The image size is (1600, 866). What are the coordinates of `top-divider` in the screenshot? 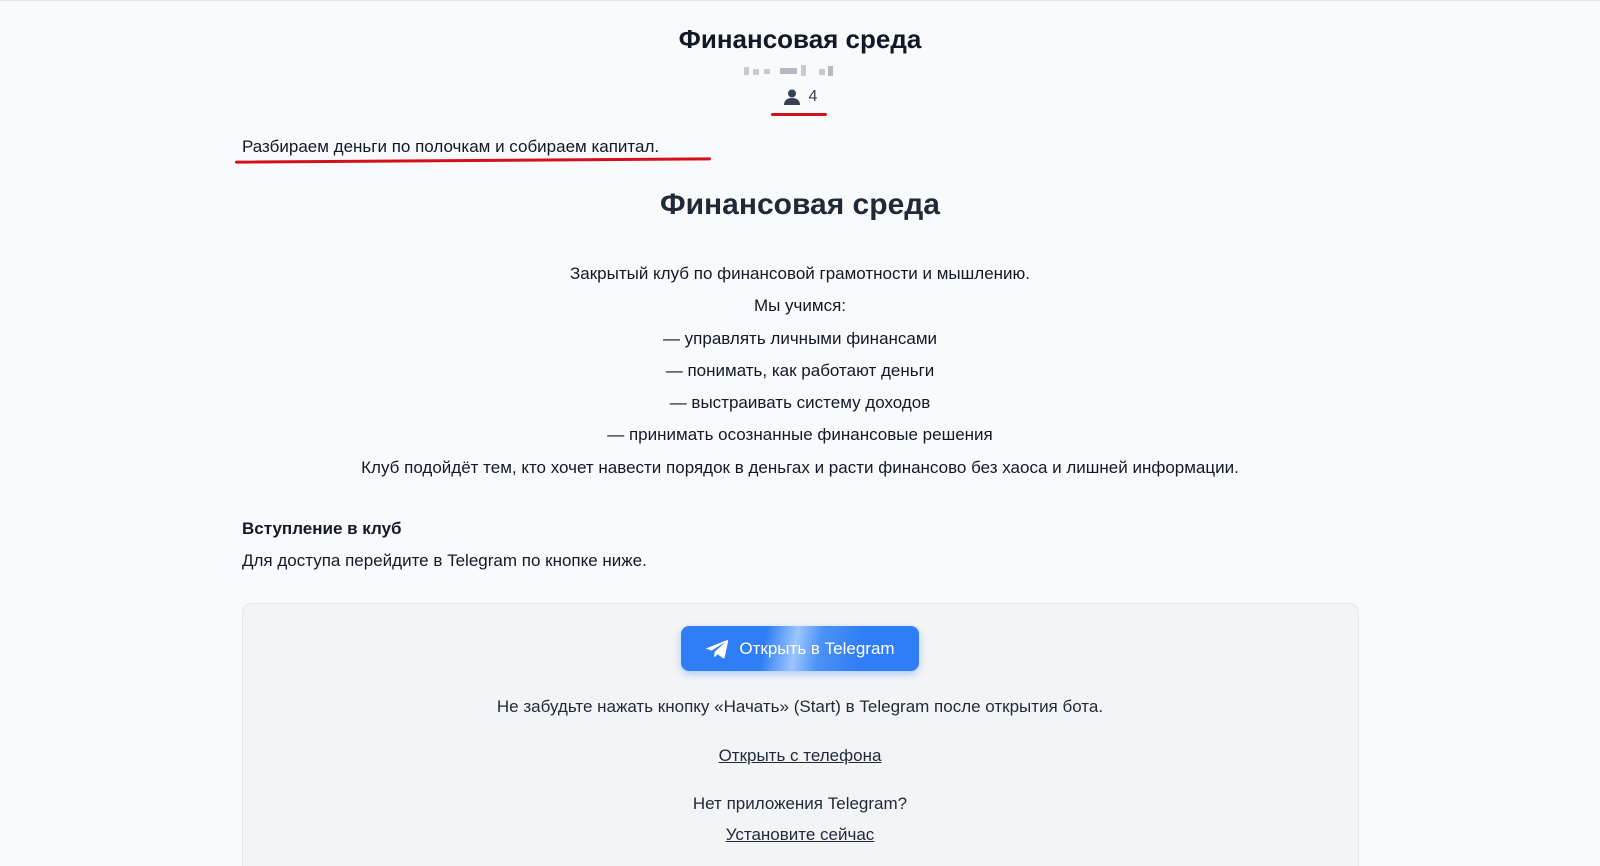 It's located at (800, 0).